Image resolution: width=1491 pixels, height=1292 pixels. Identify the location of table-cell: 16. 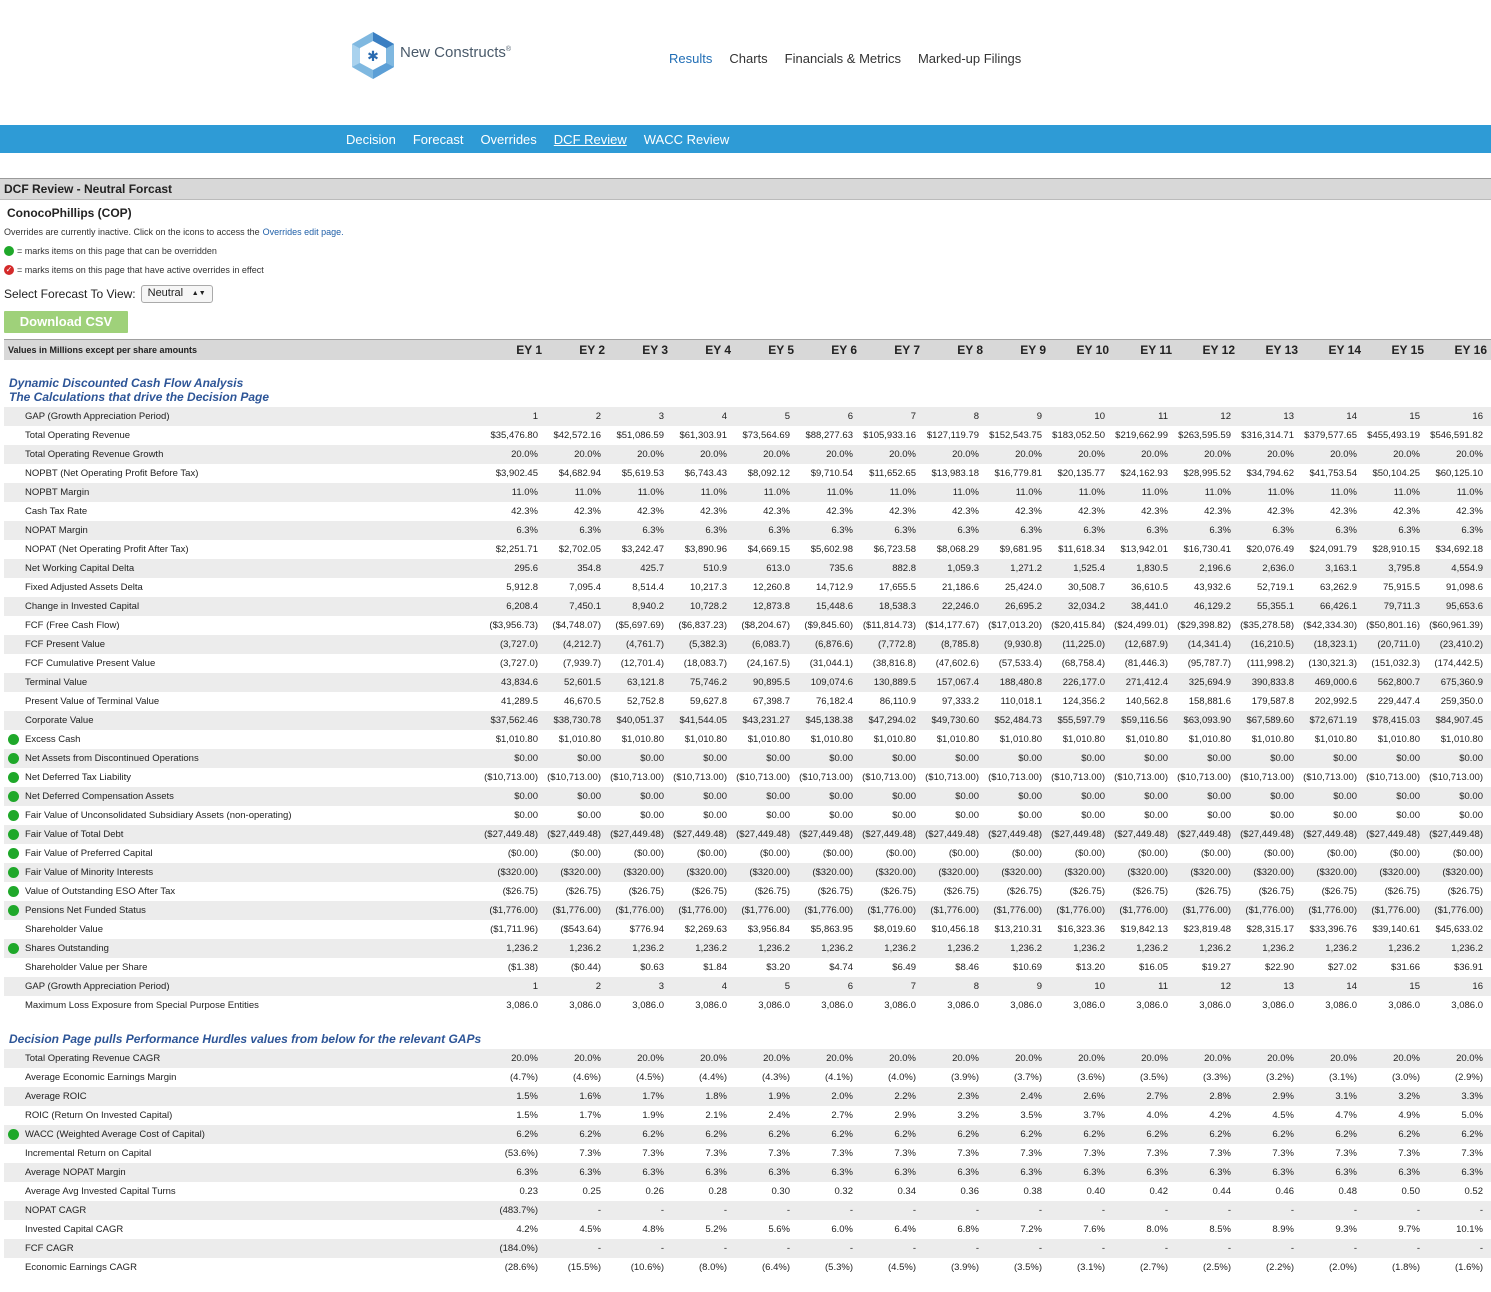
(1477, 986).